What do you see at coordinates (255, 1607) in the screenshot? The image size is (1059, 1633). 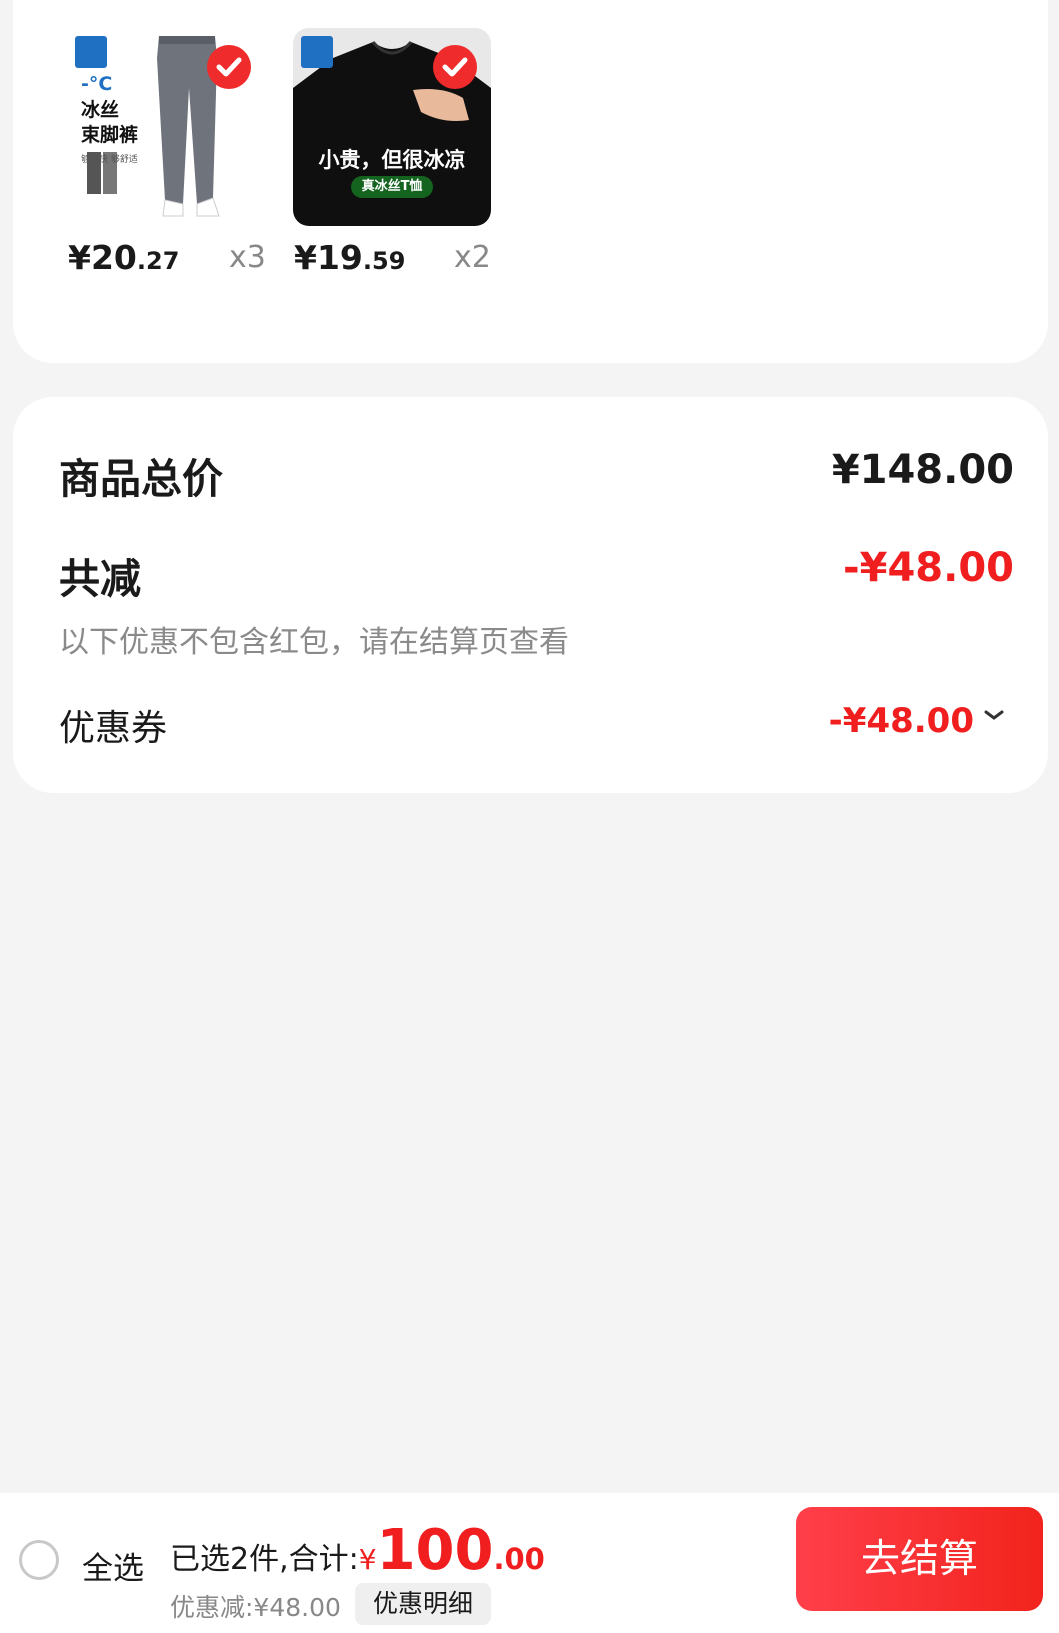 I see `discount-summary: 优惠减:¥48.00` at bounding box center [255, 1607].